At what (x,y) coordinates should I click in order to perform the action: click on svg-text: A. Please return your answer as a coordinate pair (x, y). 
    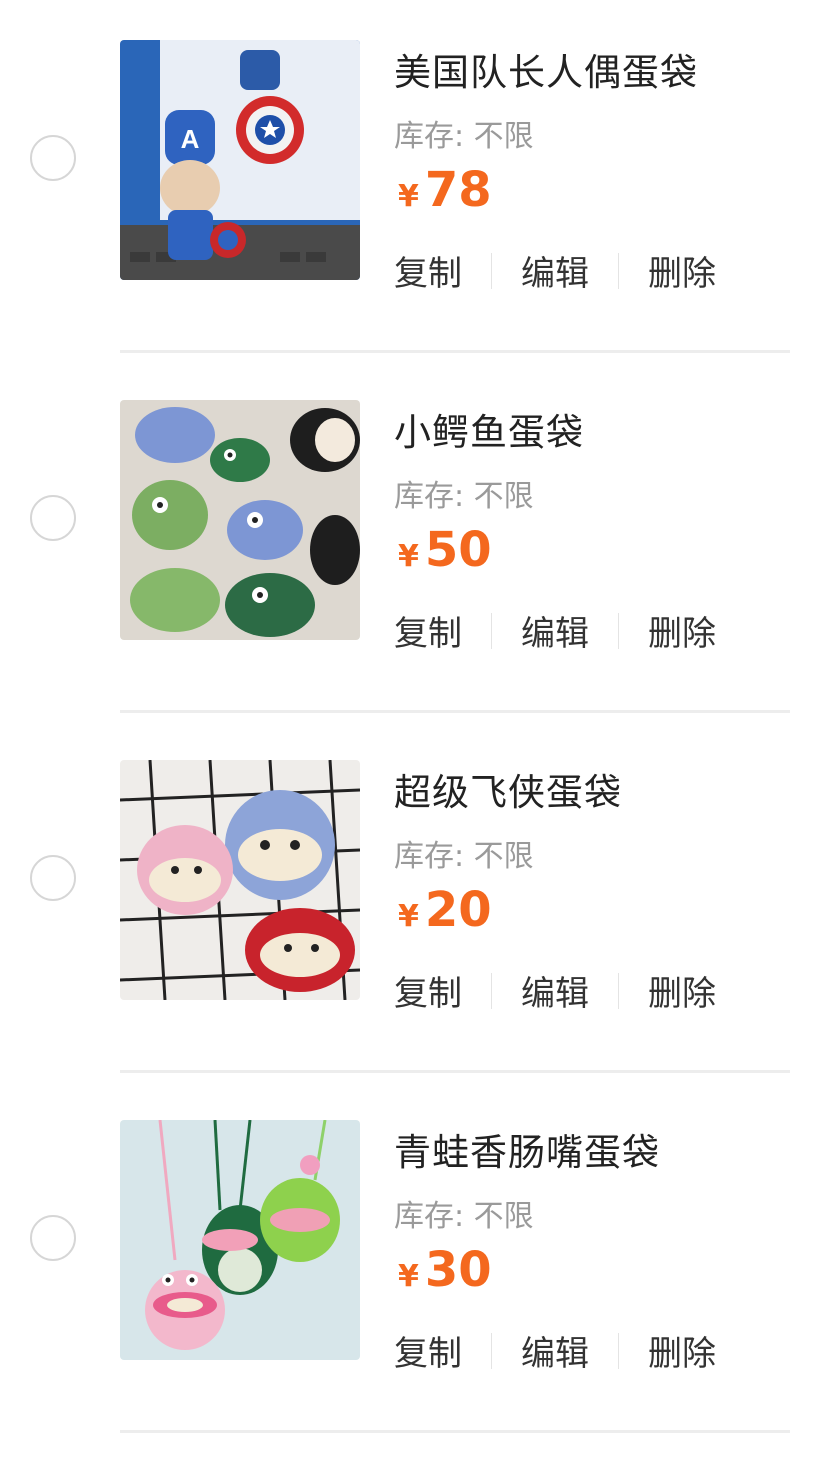
    Looking at the image, I should click on (190, 139).